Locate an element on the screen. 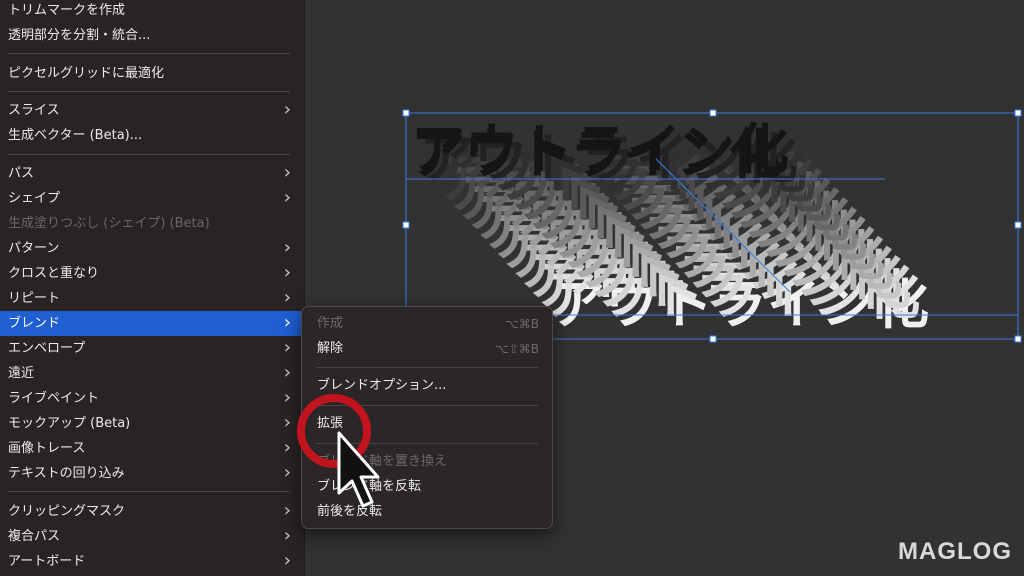 The image size is (1024, 576). cursor-arrow-icon is located at coordinates (358, 469).